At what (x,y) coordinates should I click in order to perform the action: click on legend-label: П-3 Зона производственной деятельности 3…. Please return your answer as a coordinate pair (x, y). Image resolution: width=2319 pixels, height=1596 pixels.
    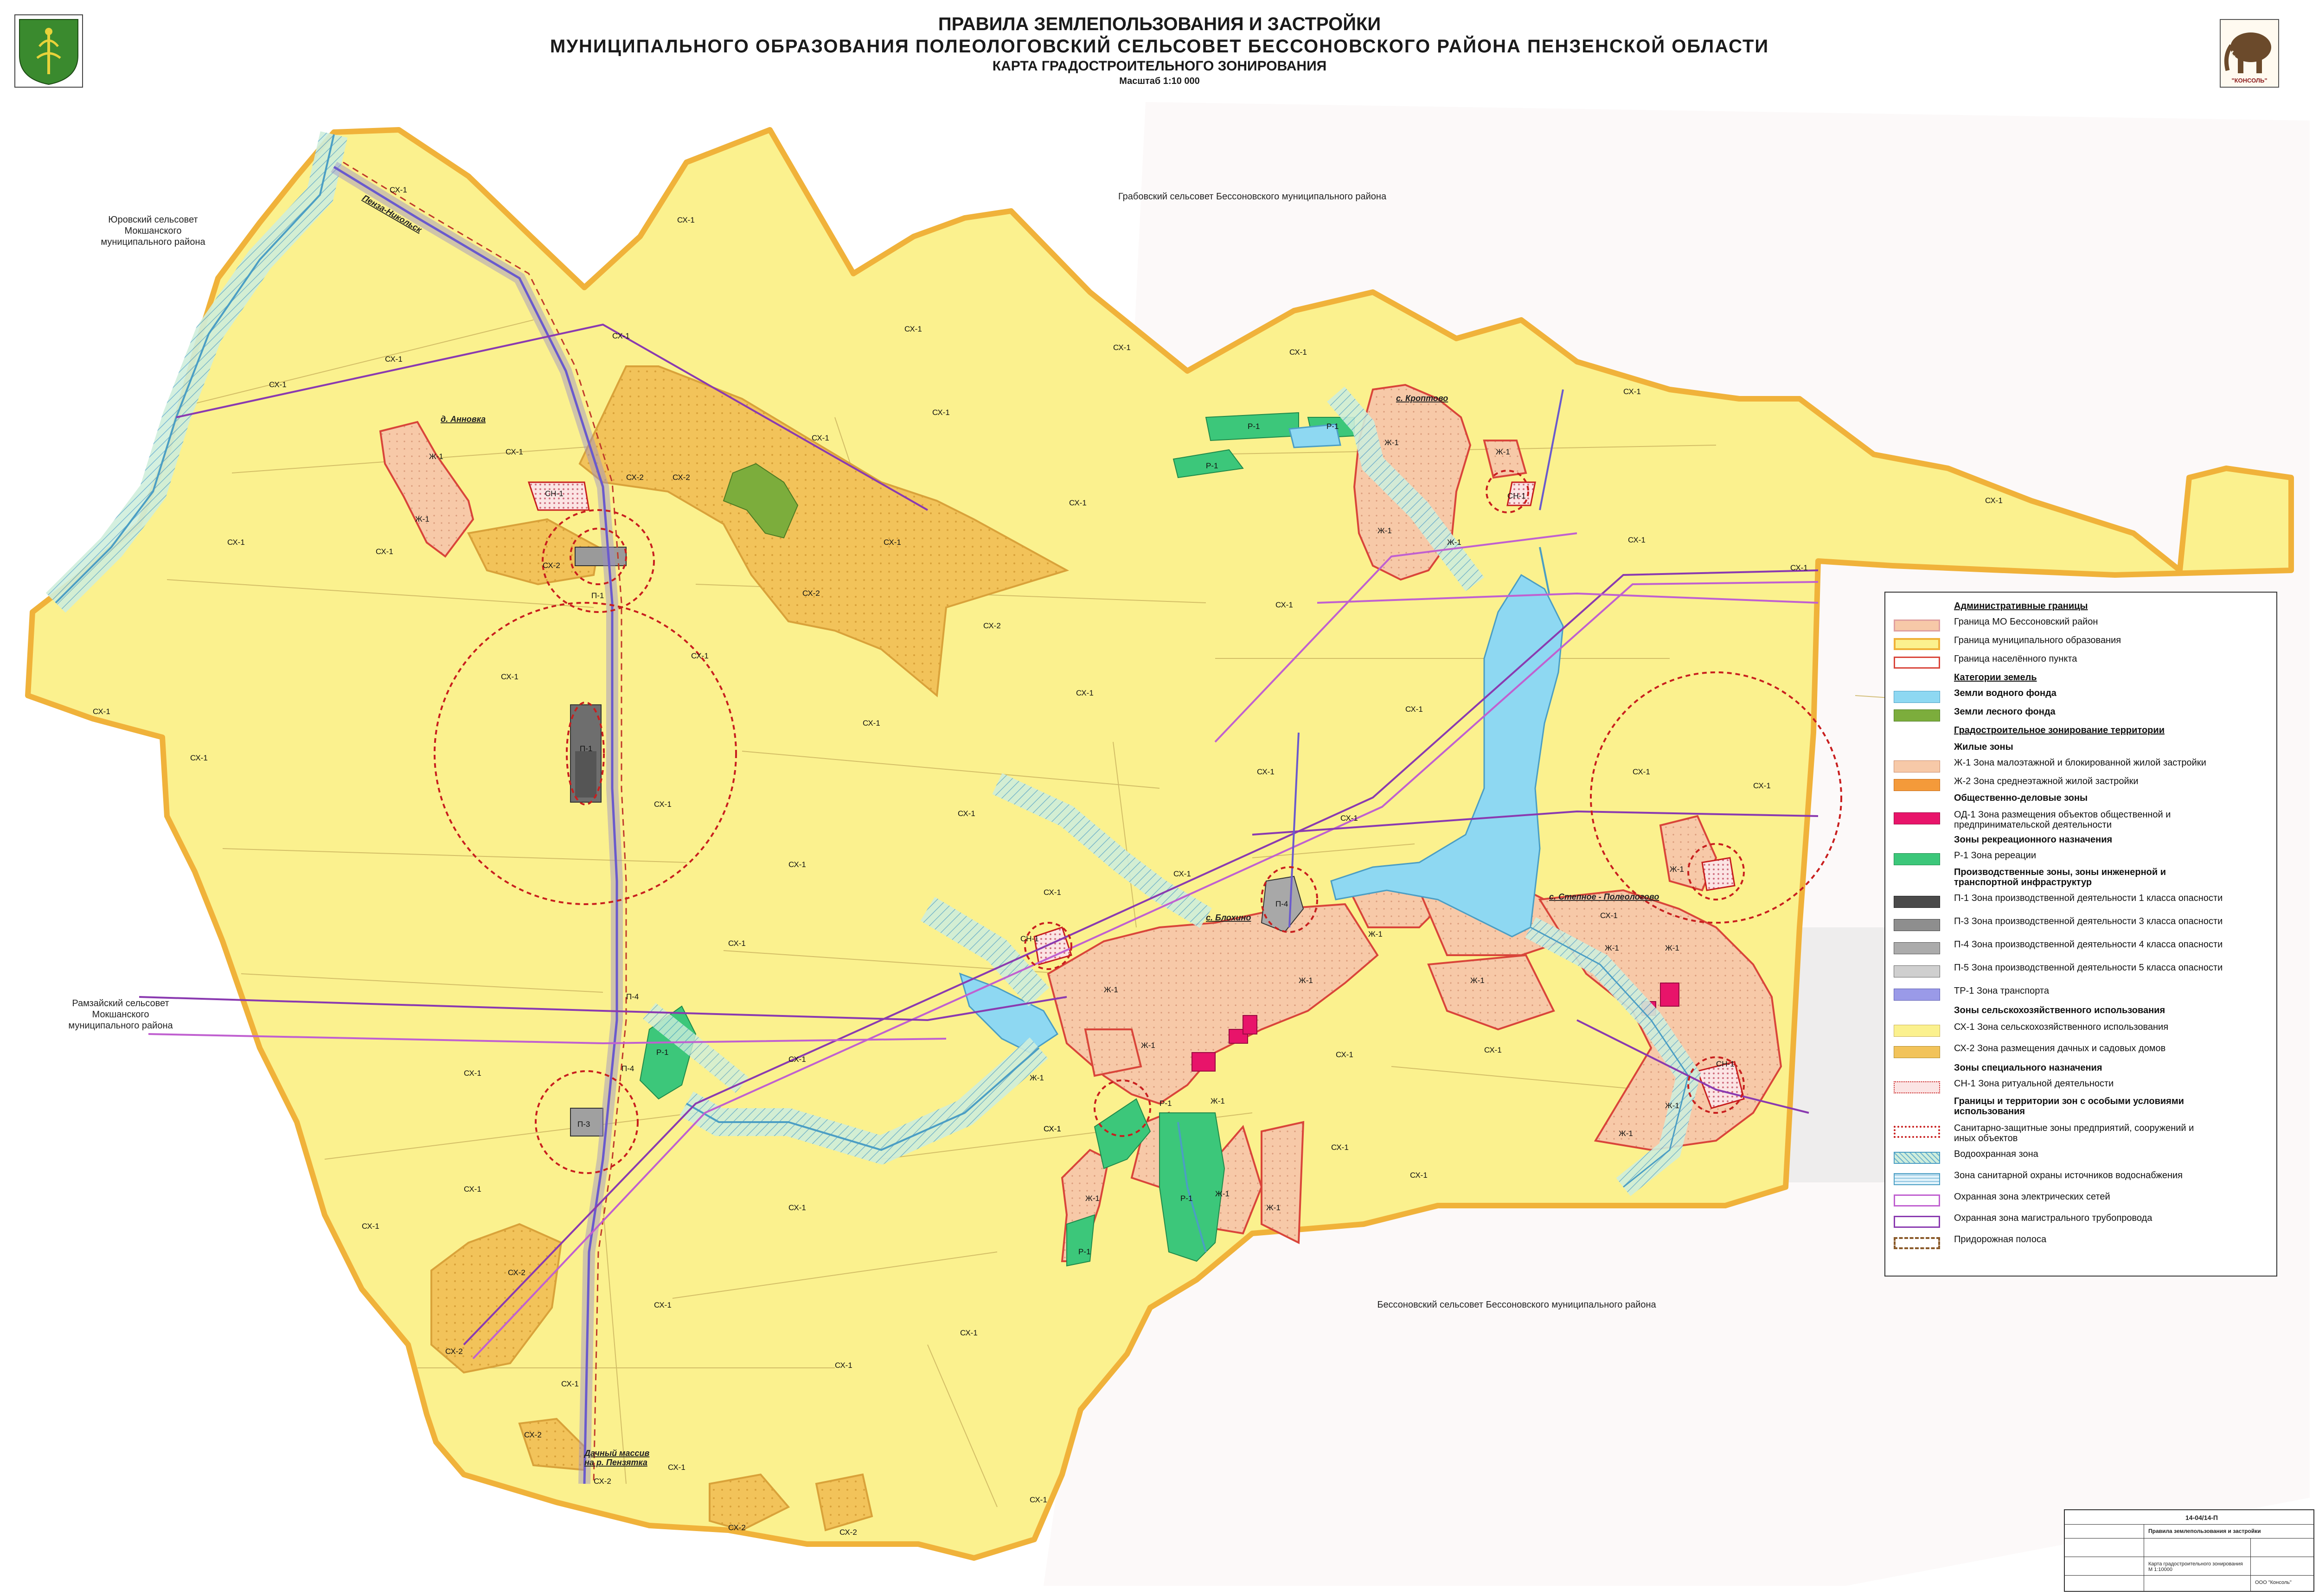
    Looking at the image, I should click on (2088, 921).